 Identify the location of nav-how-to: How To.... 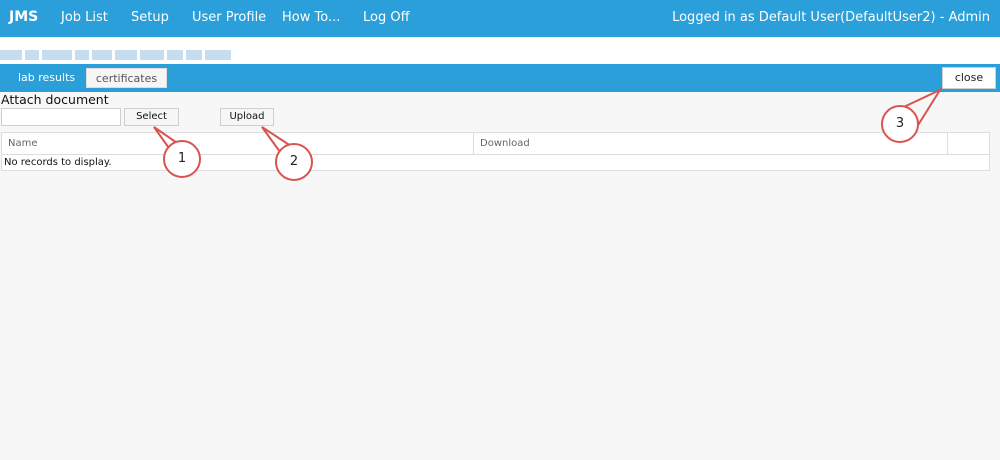
(311, 17).